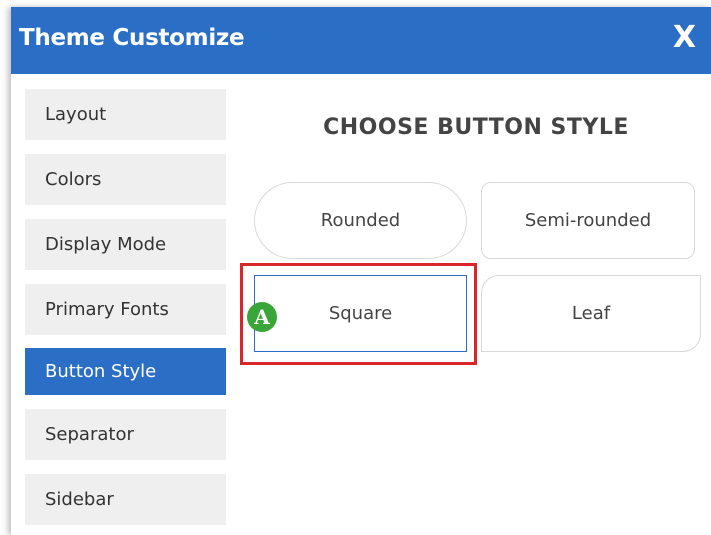 The width and height of the screenshot is (711, 535). I want to click on window-title: Theme Customize, so click(132, 38).